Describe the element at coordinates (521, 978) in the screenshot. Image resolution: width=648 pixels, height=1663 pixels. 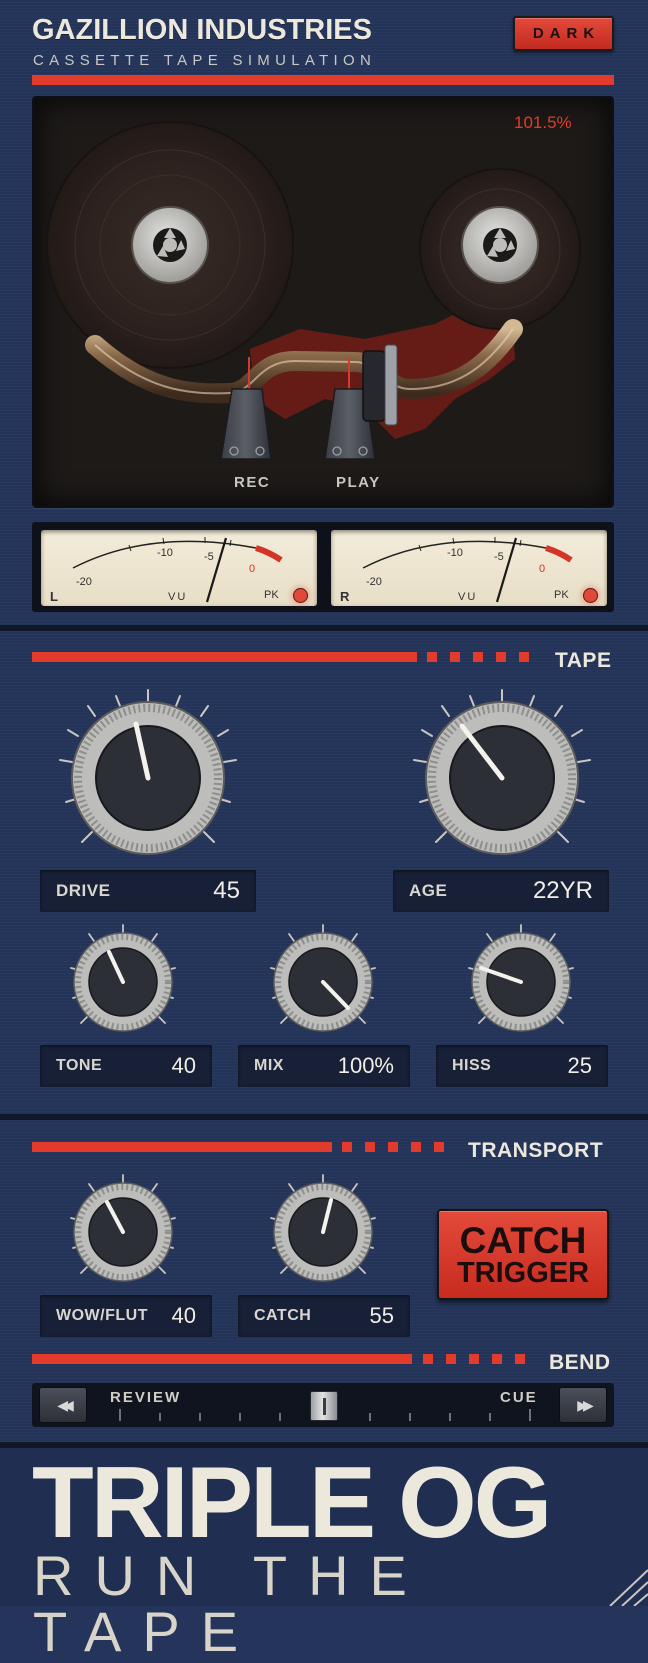
I see `hiss-knob` at that location.